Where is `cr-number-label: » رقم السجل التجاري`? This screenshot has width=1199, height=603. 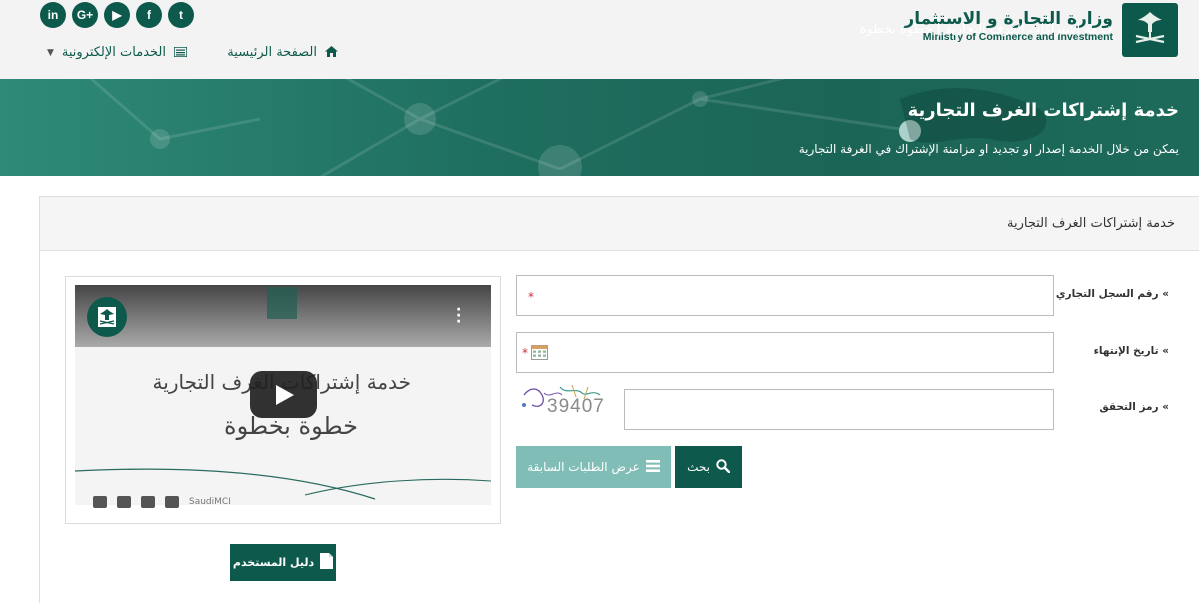
cr-number-label: » رقم السجل التجاري is located at coordinates (1112, 294).